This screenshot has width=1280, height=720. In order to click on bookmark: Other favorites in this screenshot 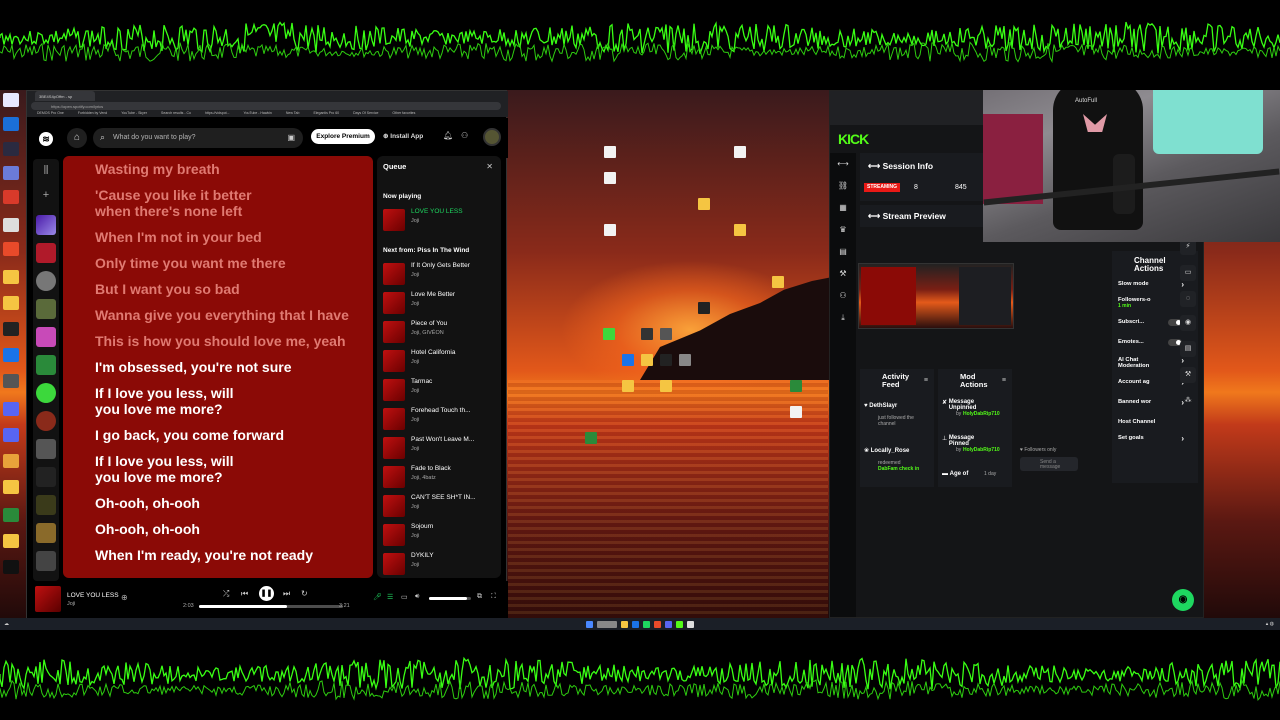, I will do `click(403, 114)`.